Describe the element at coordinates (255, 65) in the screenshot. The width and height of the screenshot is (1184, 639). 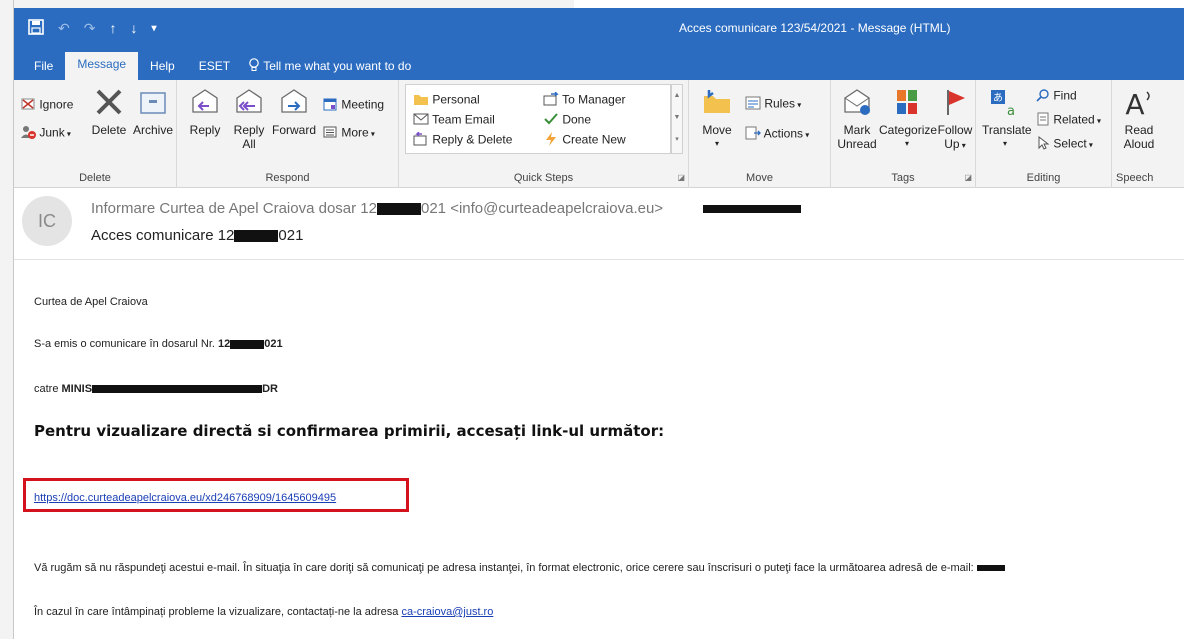
I see `lightbulb-icon` at that location.